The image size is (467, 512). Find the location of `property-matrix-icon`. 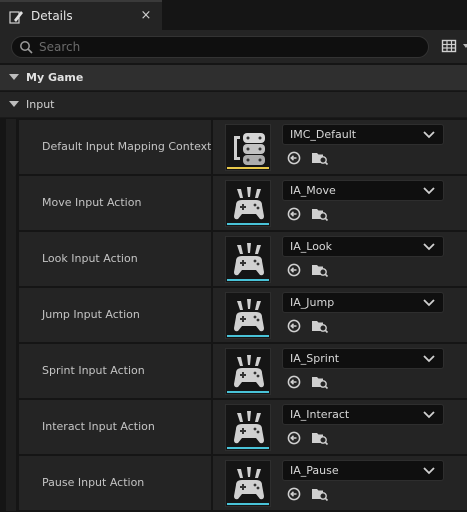

property-matrix-icon is located at coordinates (449, 46).